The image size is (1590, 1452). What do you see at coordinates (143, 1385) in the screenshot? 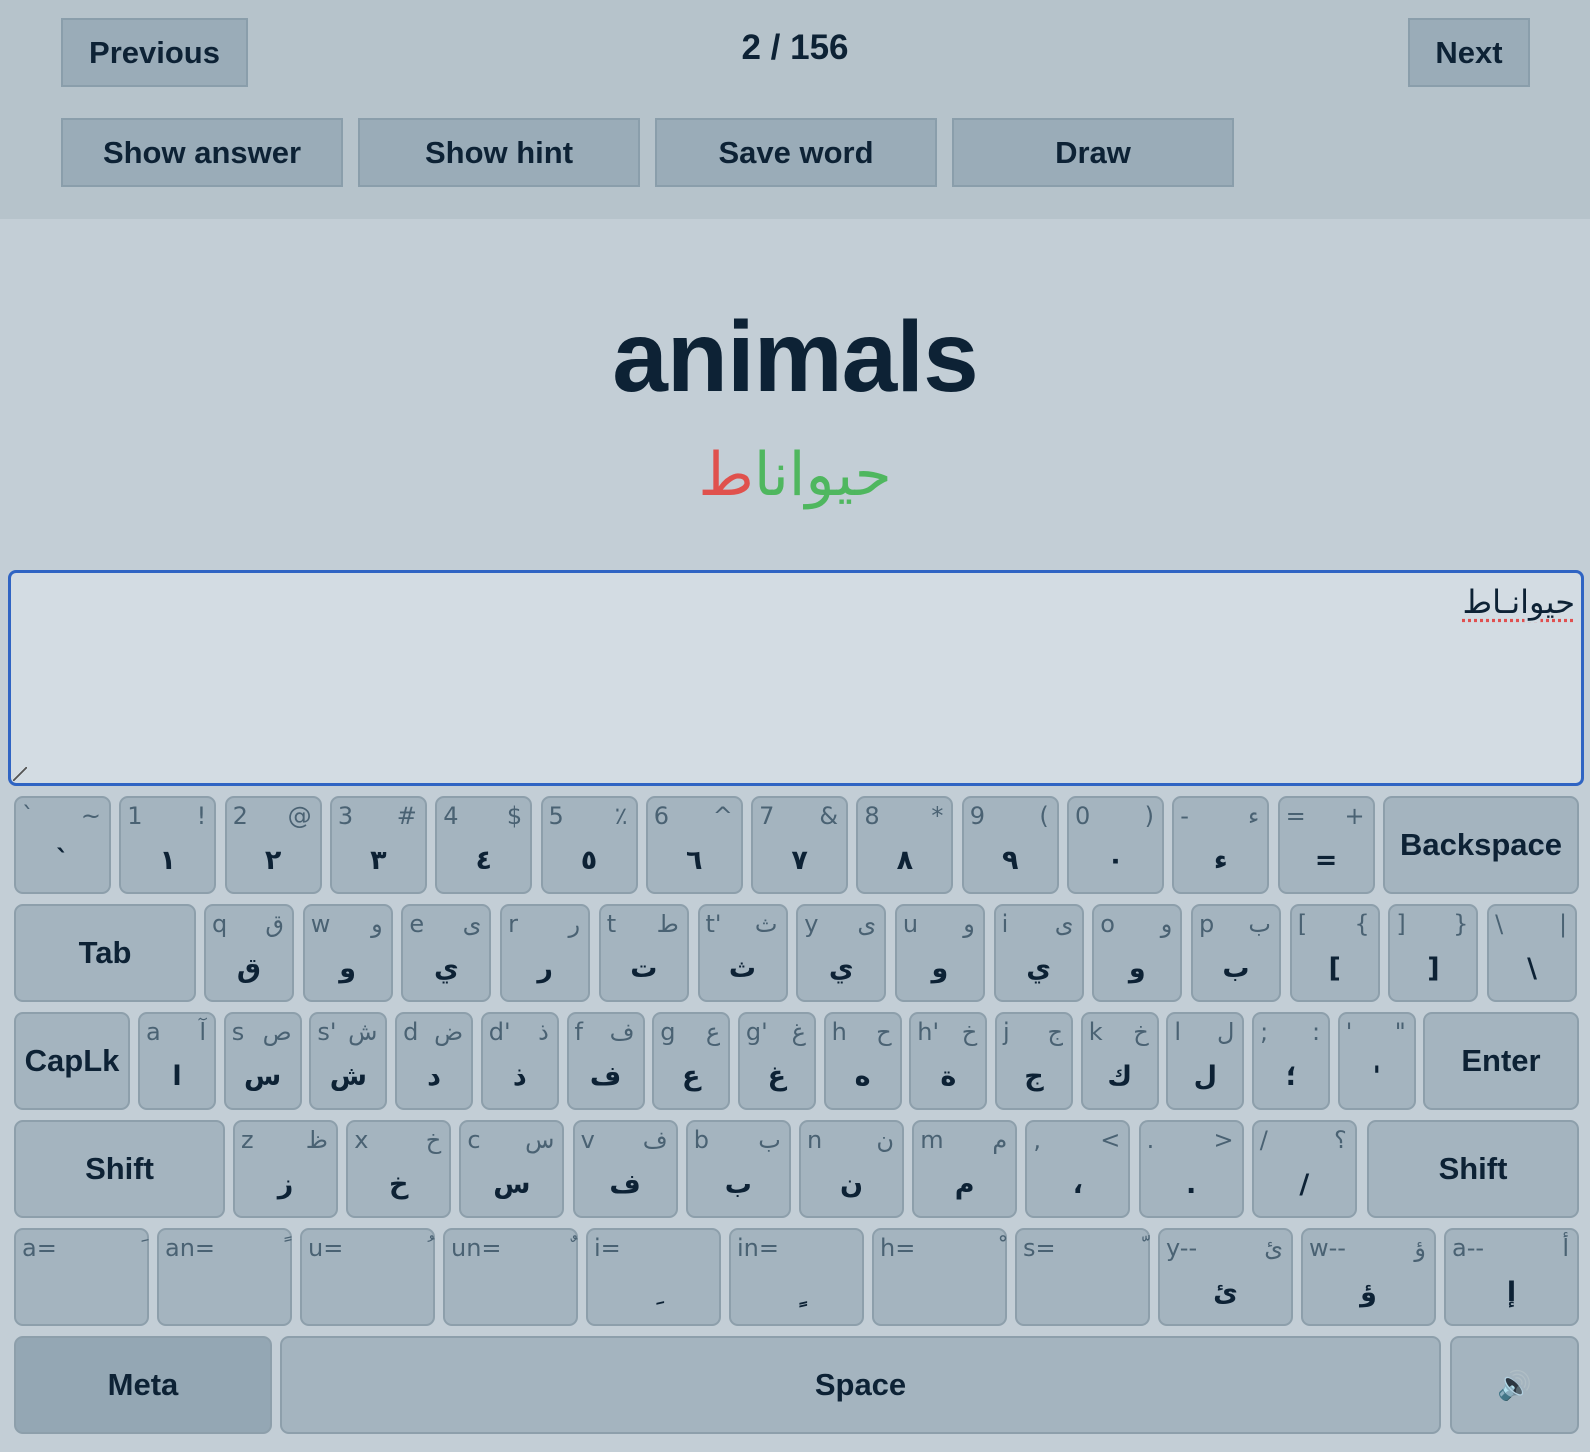
I see `meta-key: Meta` at bounding box center [143, 1385].